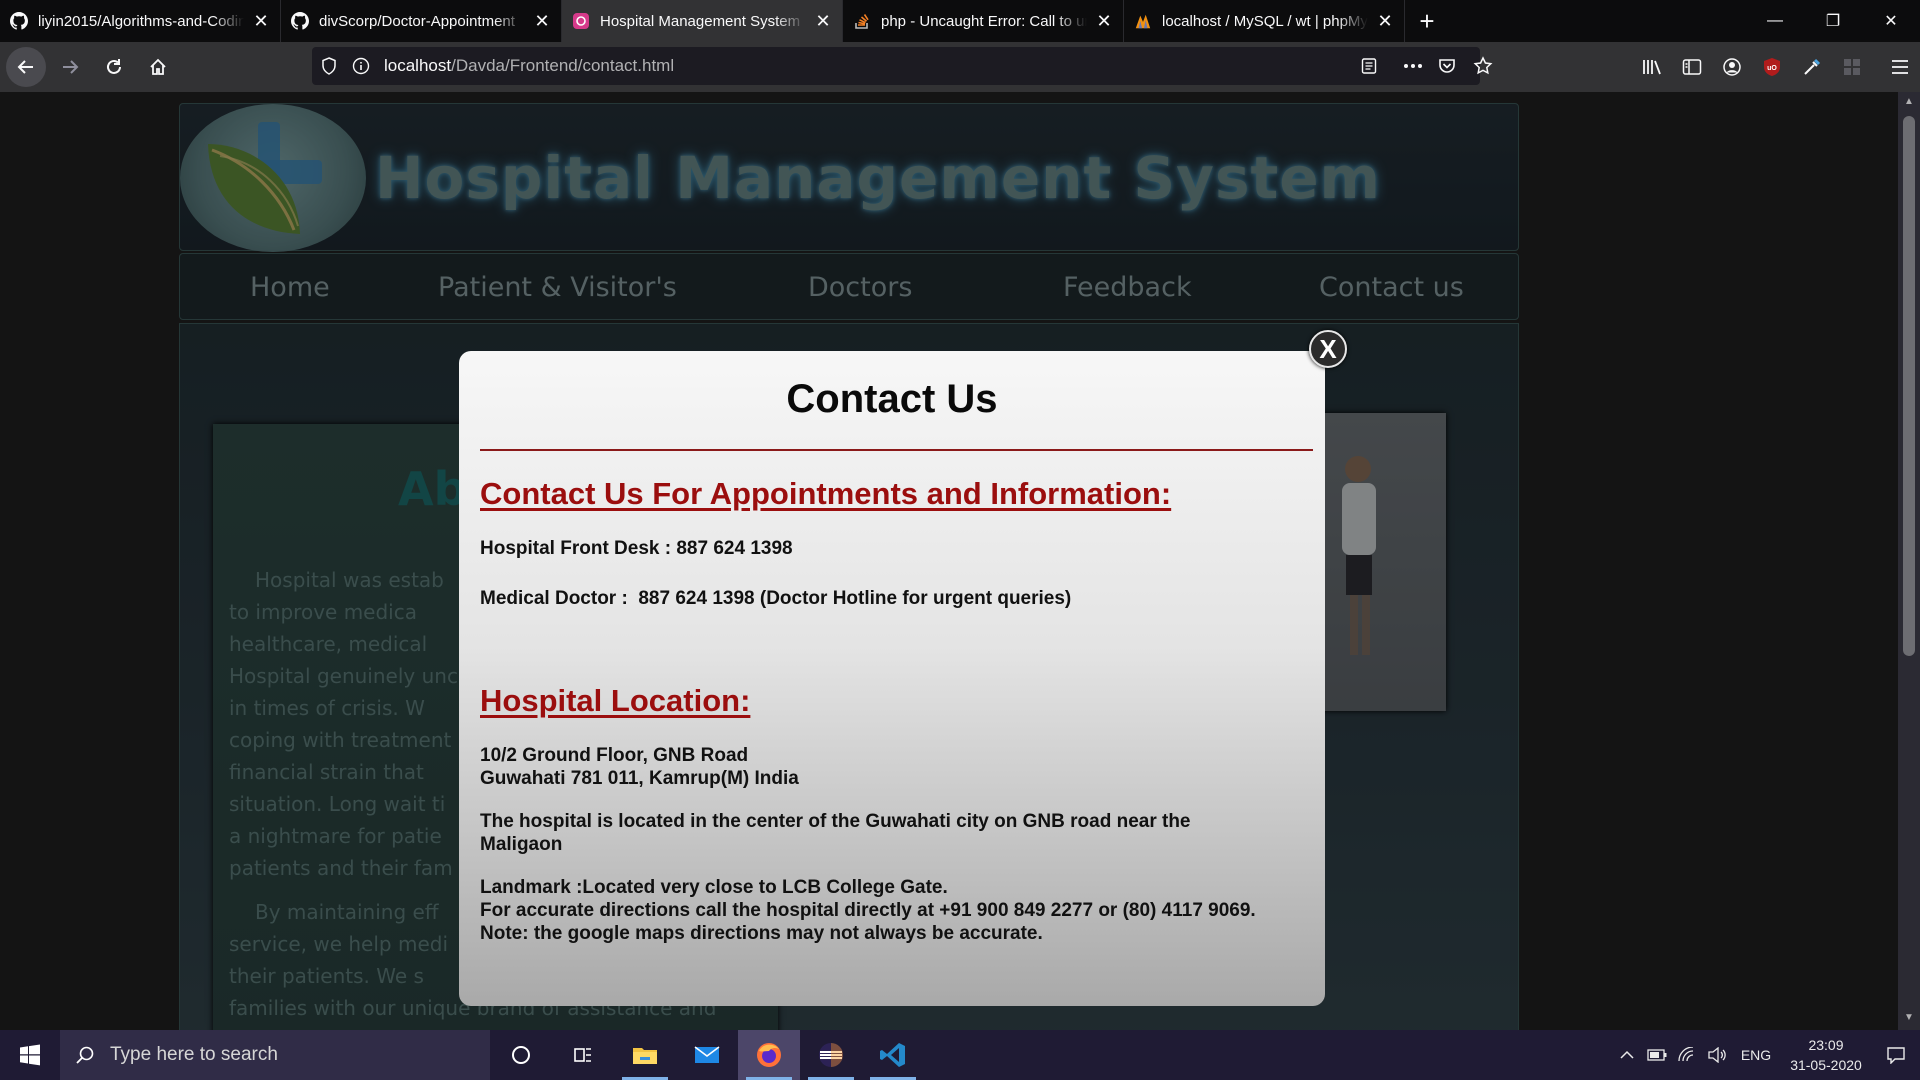  I want to click on tab-title: php - Uncaught Error: Call to undefined, so click(984, 21).